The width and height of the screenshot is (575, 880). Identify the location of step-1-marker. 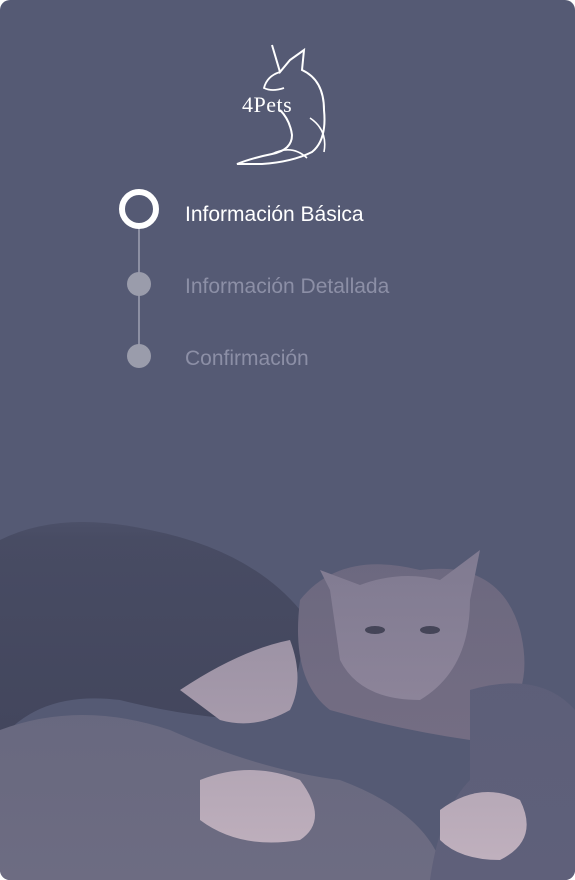
(139, 209).